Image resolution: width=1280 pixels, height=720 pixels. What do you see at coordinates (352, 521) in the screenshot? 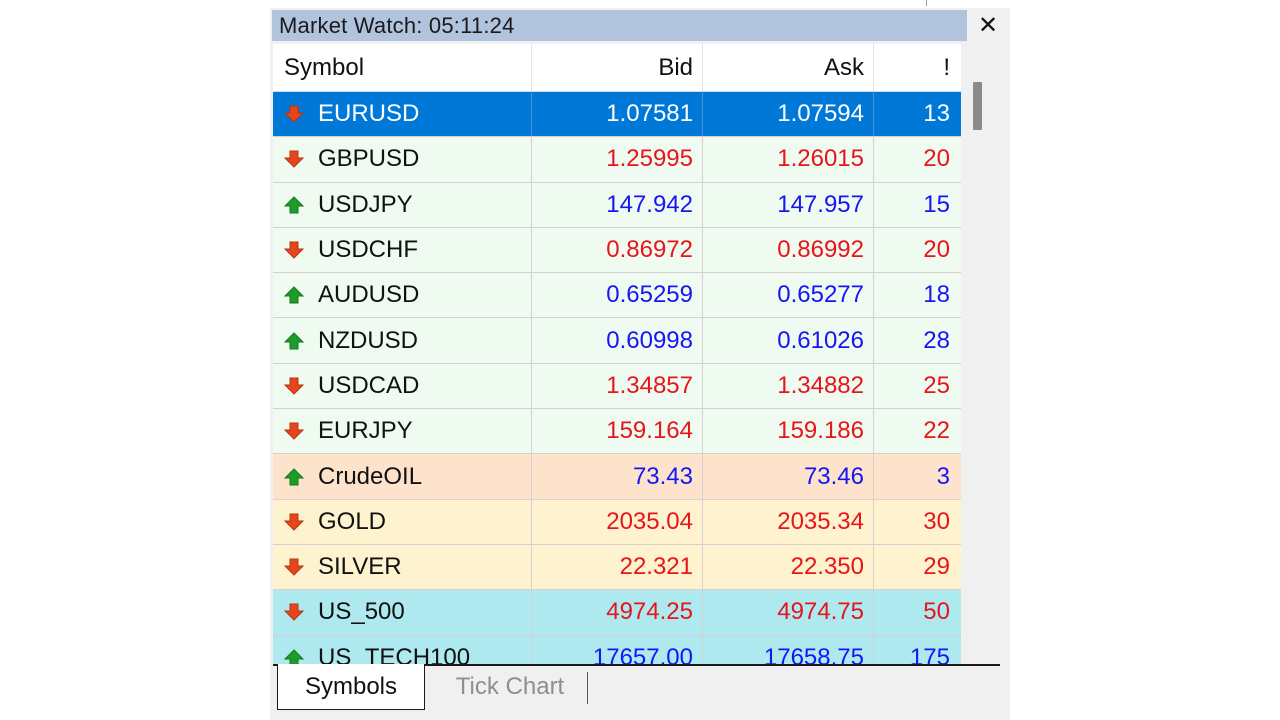
I see `symbol-label: GOLD` at bounding box center [352, 521].